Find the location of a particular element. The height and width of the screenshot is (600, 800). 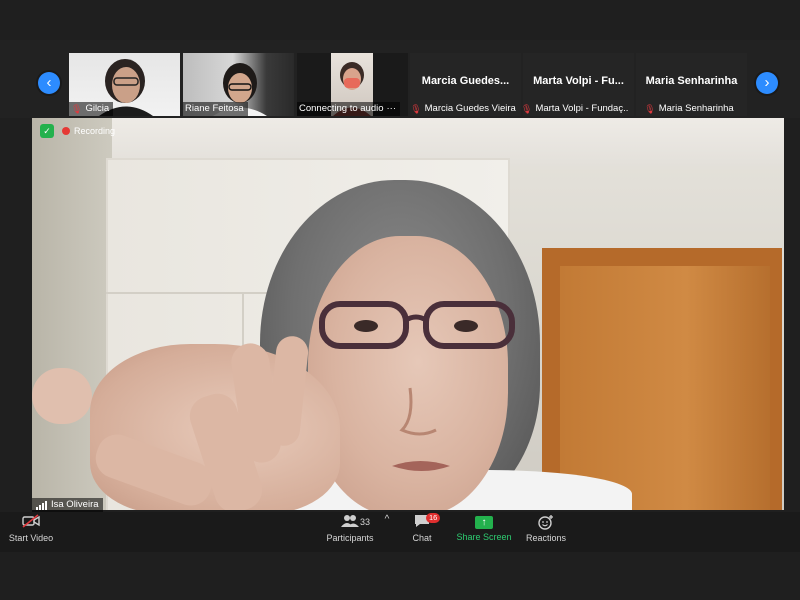

recording-dot-icon is located at coordinates (66, 131).